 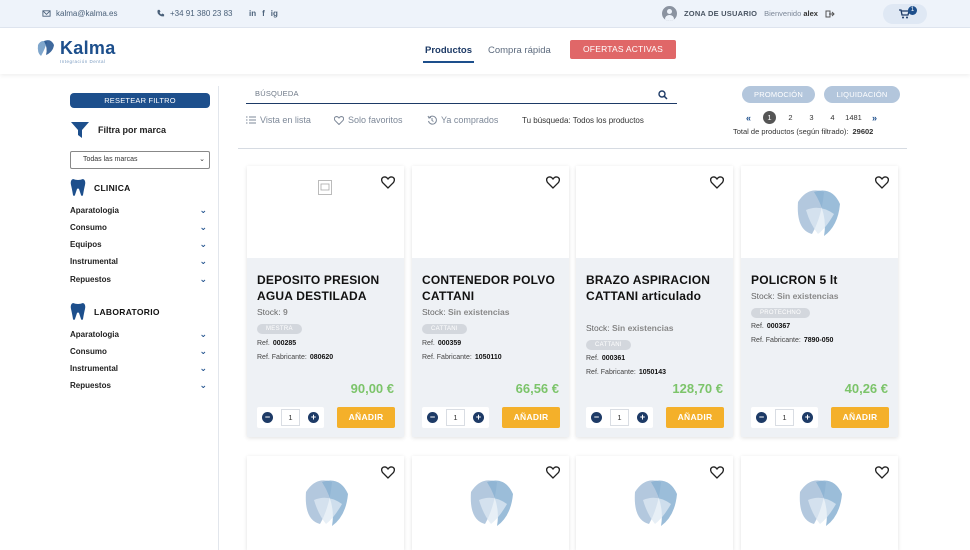 What do you see at coordinates (138, 385) in the screenshot?
I see `lab-item-repuestos: Repuestos ⌄` at bounding box center [138, 385].